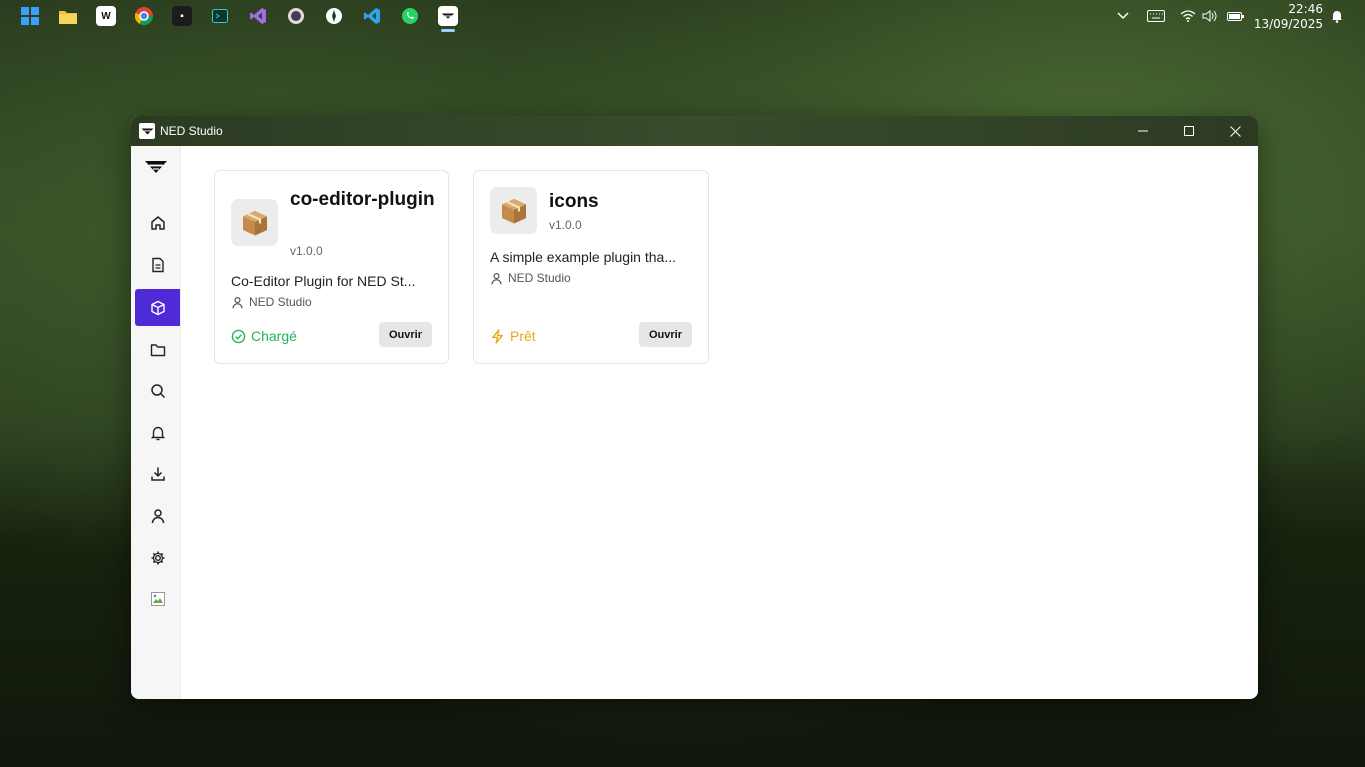  What do you see at coordinates (1288, 24) in the screenshot?
I see `clock-date: 13/09/2025` at bounding box center [1288, 24].